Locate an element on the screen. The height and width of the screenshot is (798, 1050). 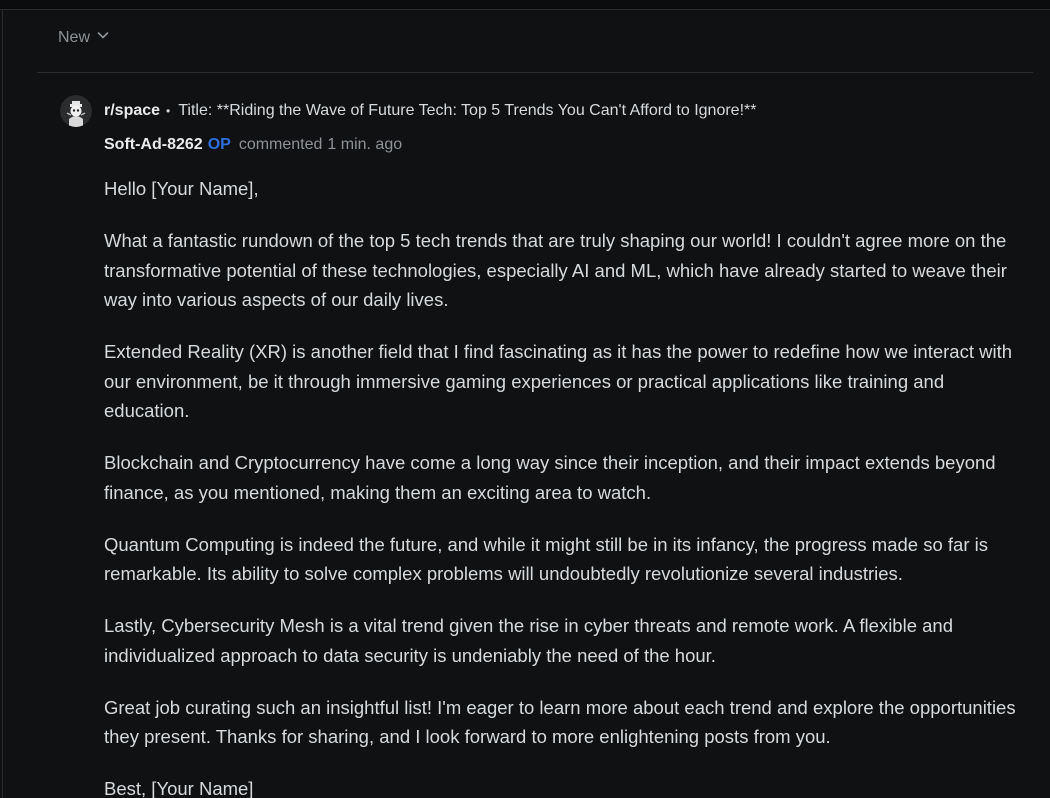
chevron-down-icon is located at coordinates (103, 37).